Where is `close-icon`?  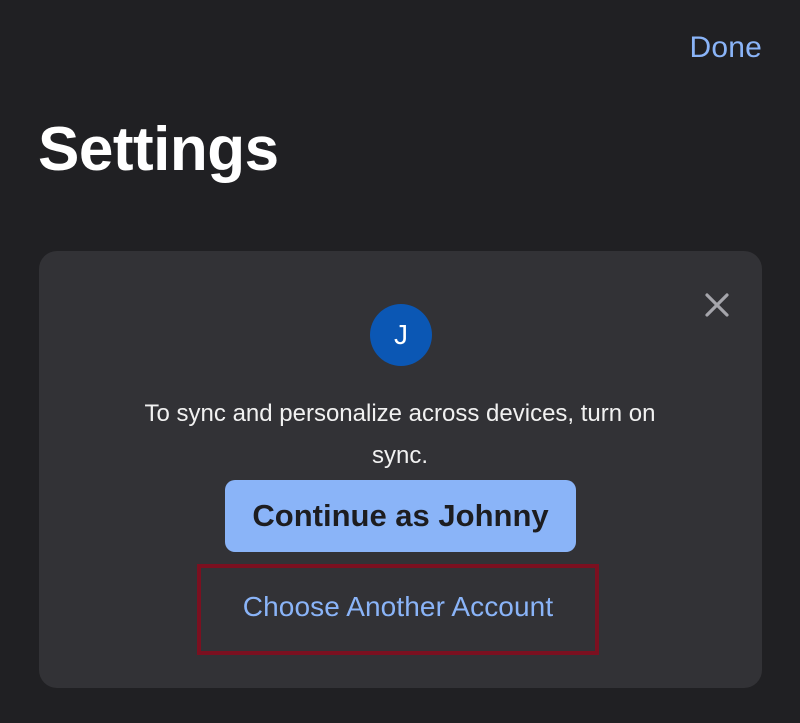
close-icon is located at coordinates (717, 305).